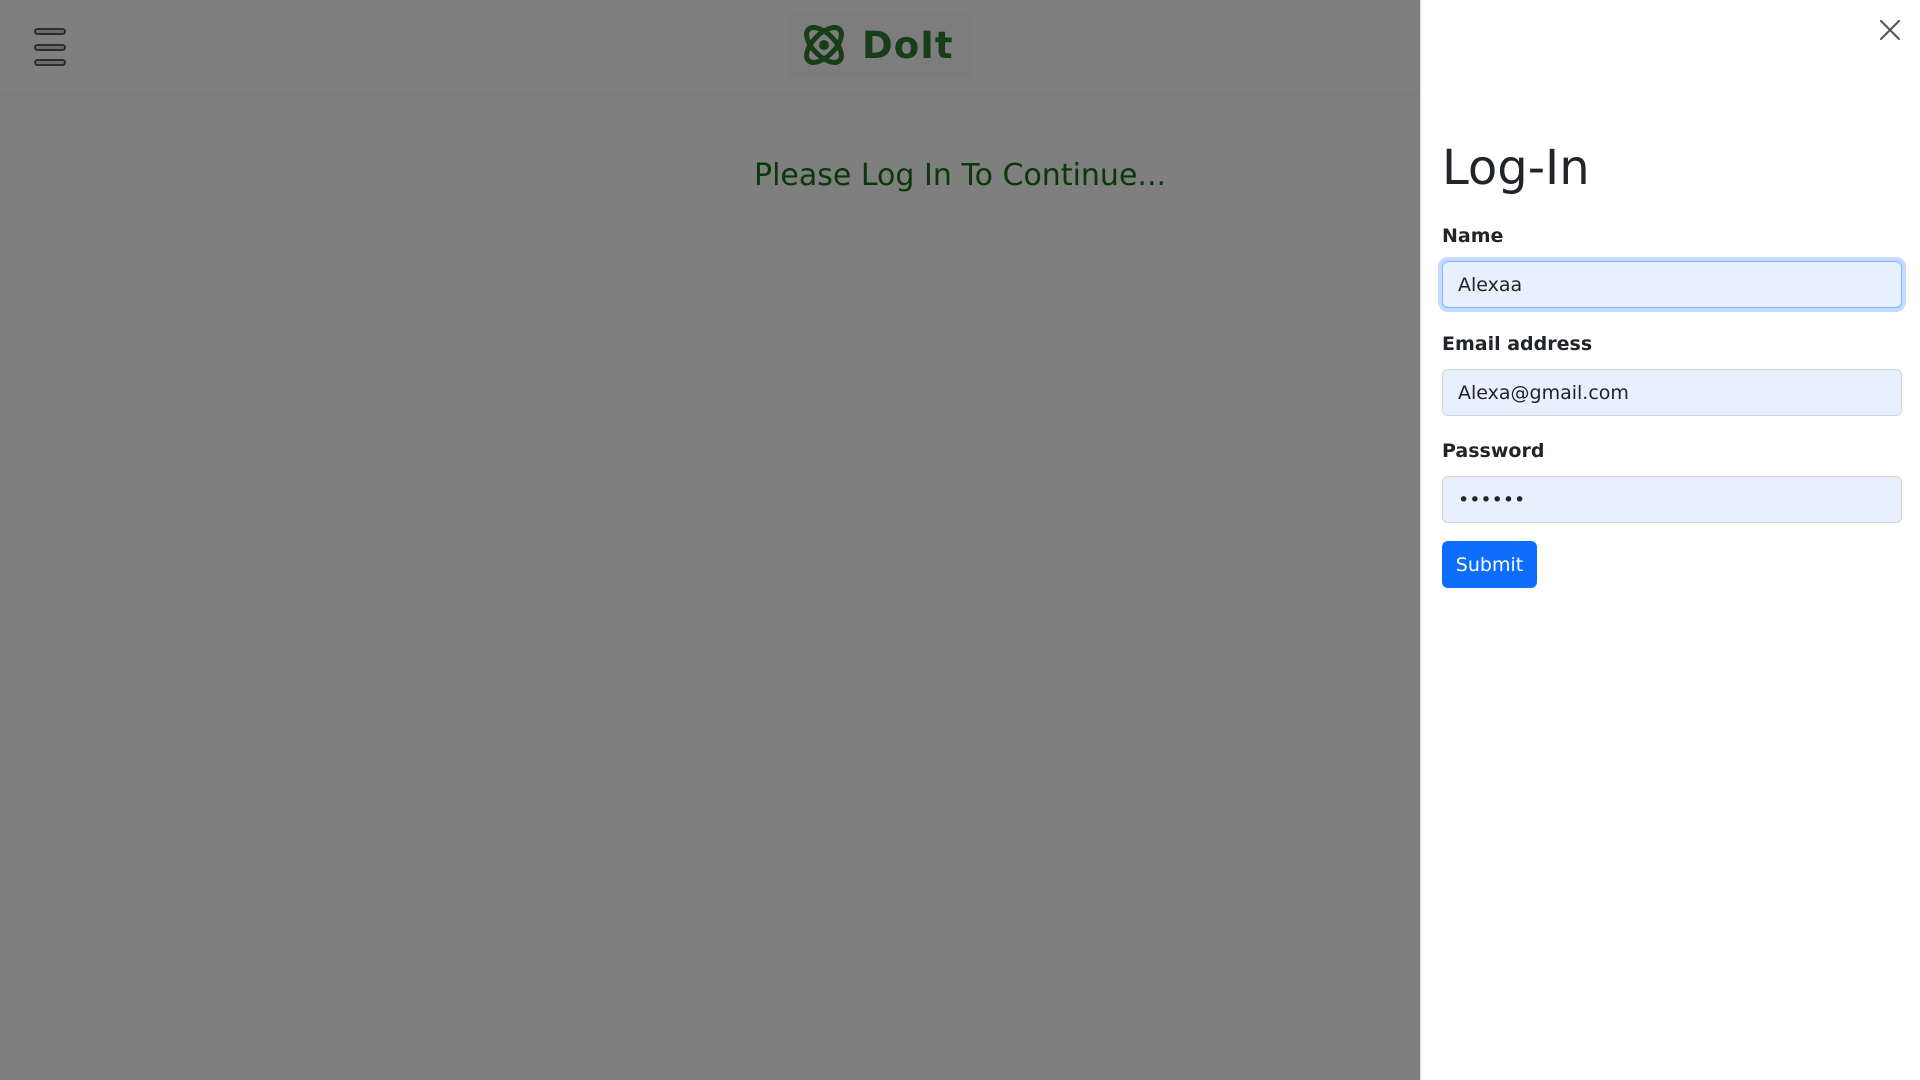 Image resolution: width=1920 pixels, height=1080 pixels. What do you see at coordinates (1890, 30) in the screenshot?
I see `close-icon` at bounding box center [1890, 30].